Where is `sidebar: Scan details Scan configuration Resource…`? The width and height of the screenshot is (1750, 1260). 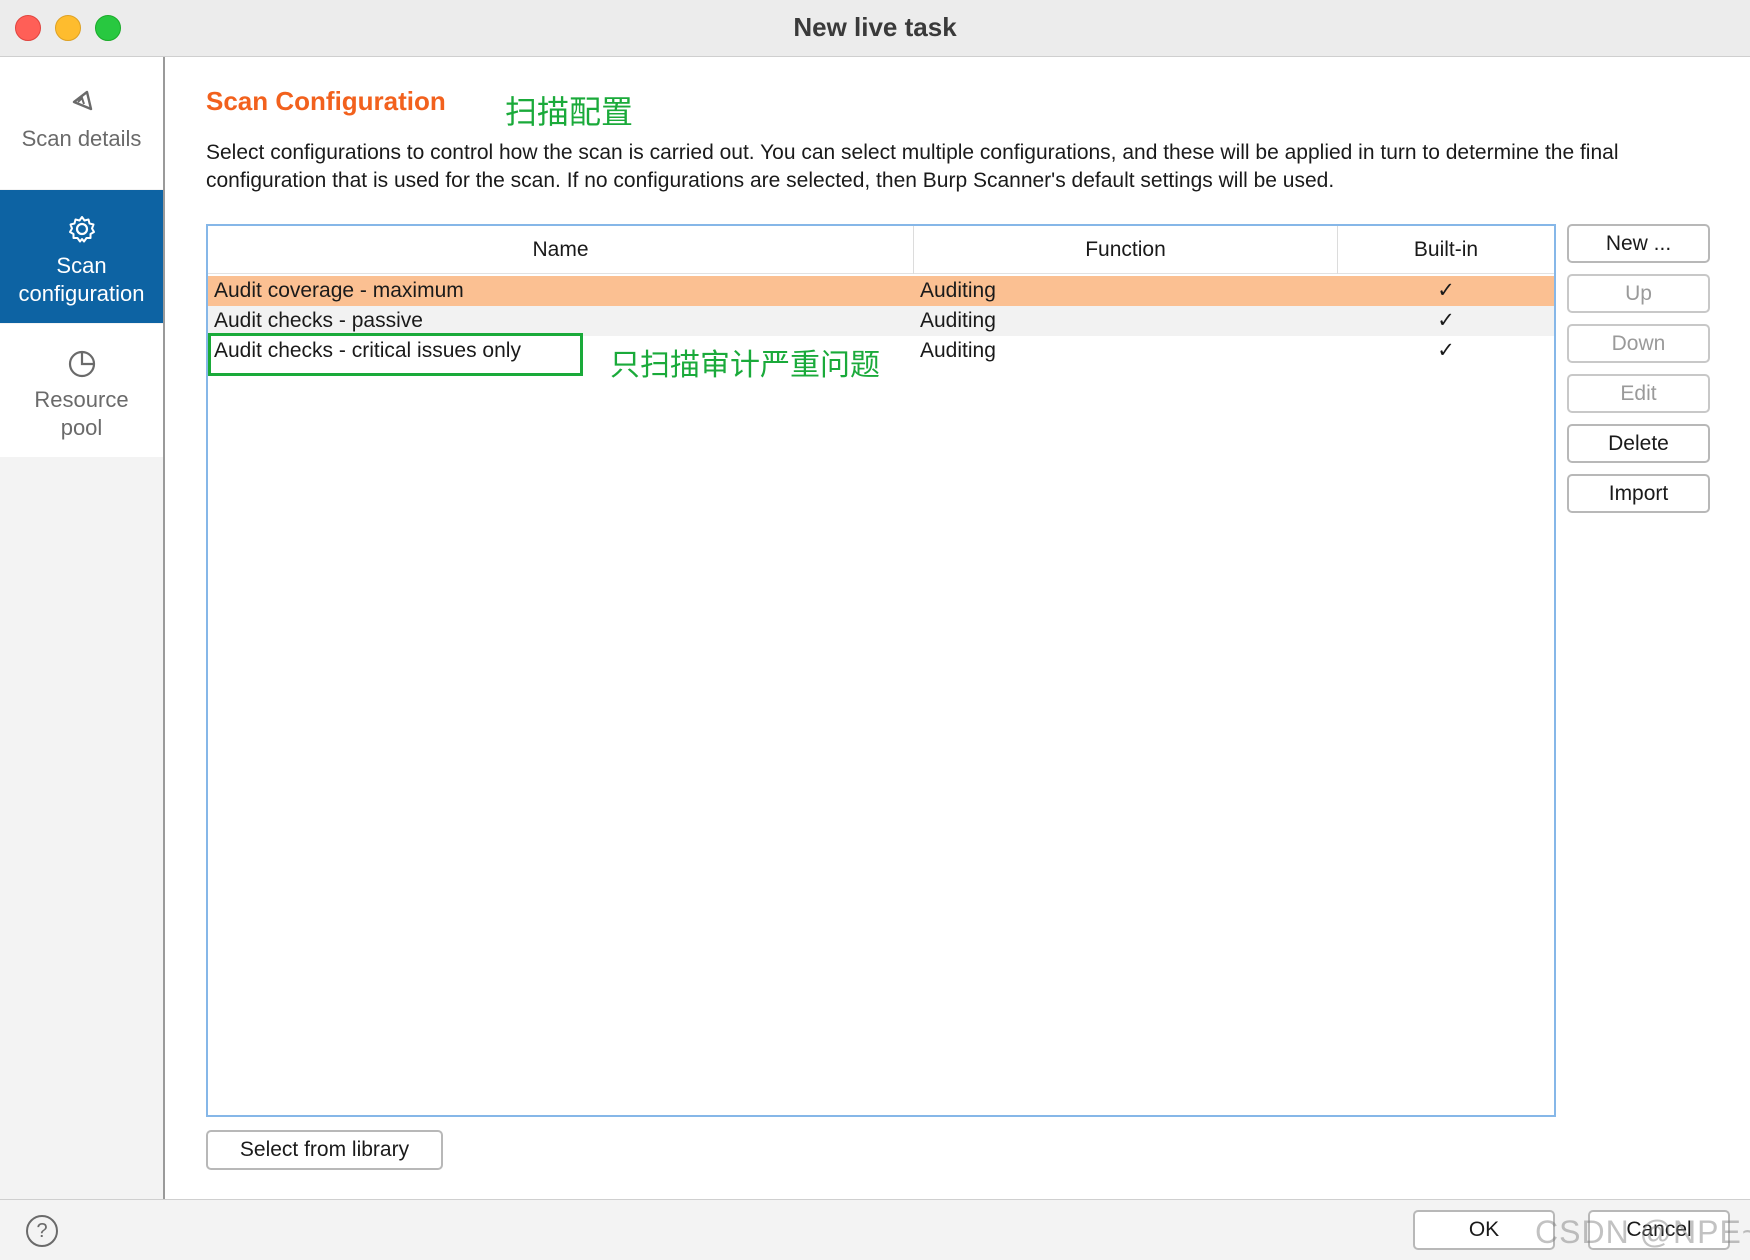 sidebar: Scan details Scan configuration Resource… is located at coordinates (82, 628).